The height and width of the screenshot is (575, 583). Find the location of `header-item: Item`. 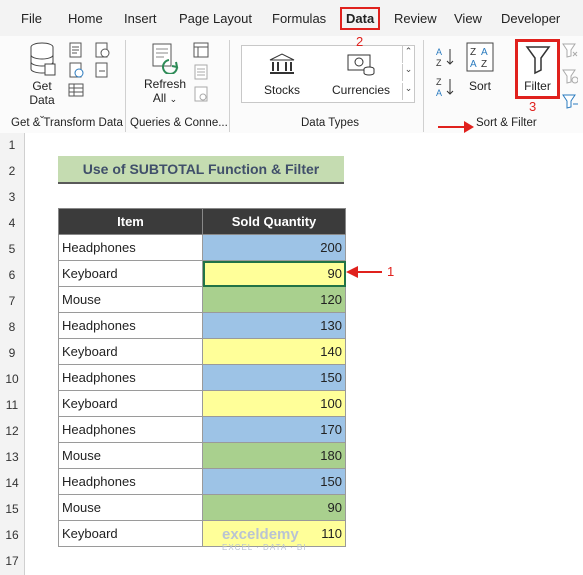

header-item: Item is located at coordinates (130, 221).